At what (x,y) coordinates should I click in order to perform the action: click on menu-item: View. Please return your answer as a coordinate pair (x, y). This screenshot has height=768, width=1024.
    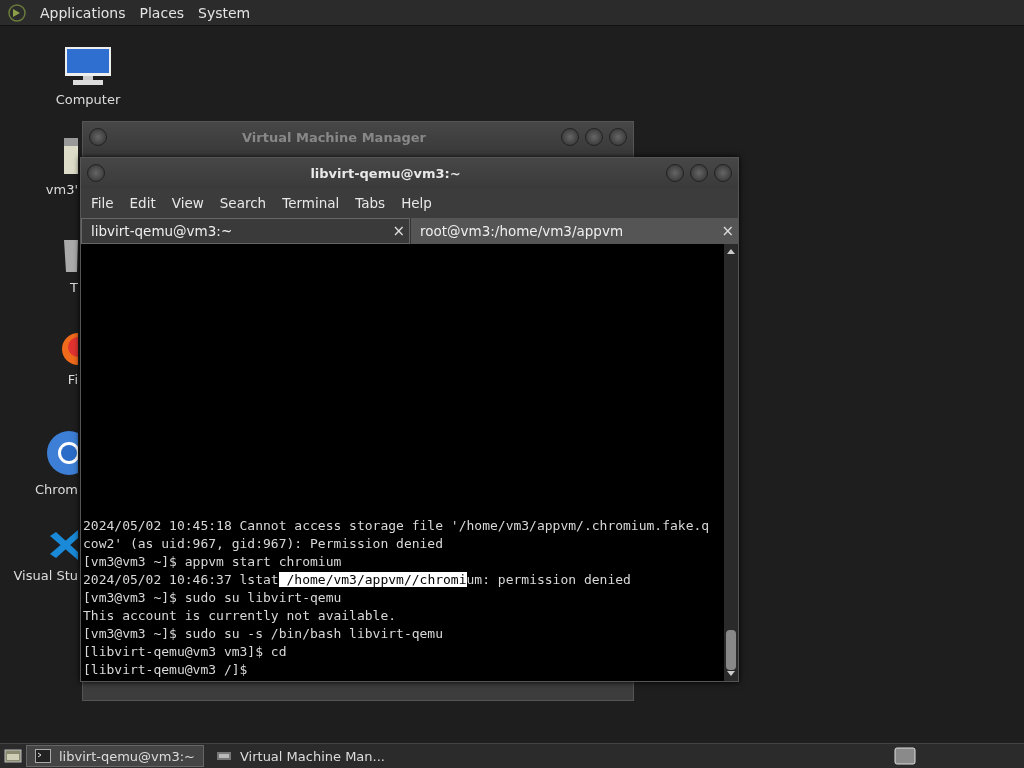
    Looking at the image, I should click on (187, 203).